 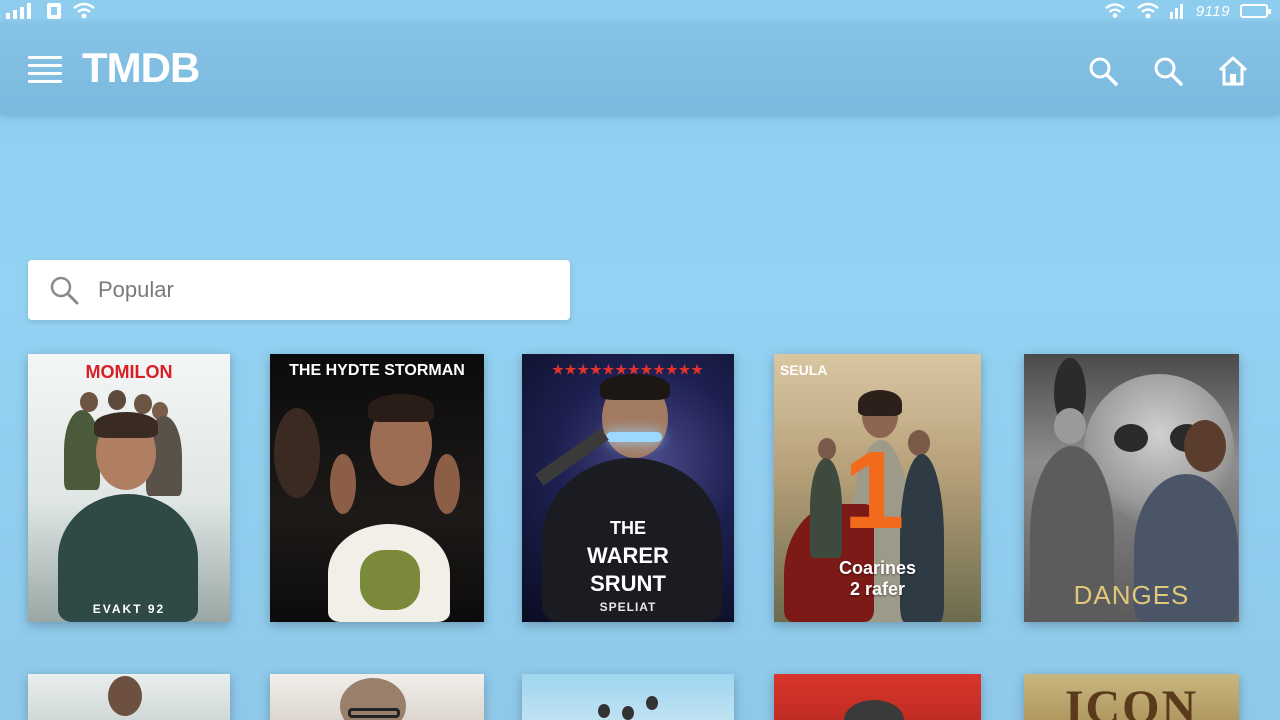 What do you see at coordinates (374, 713) in the screenshot?
I see `glasses` at bounding box center [374, 713].